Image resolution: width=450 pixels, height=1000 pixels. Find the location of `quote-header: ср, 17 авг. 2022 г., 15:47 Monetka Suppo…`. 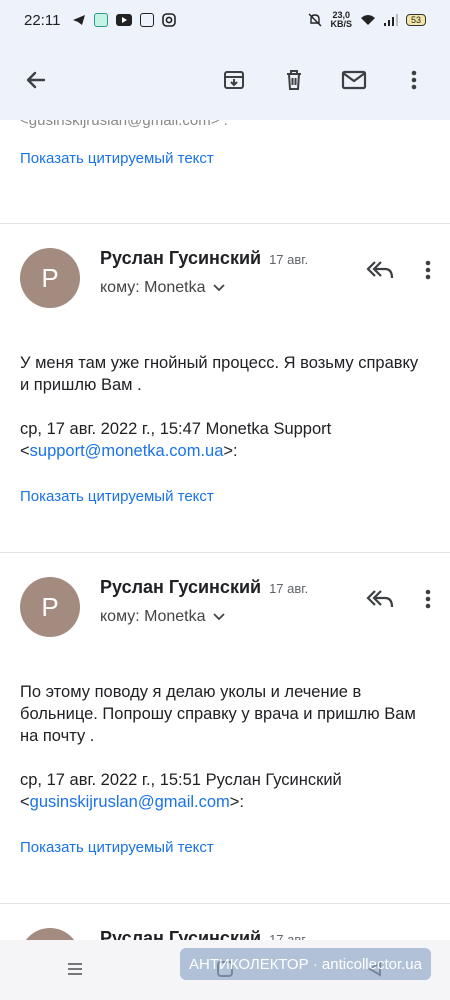

quote-header: ср, 17 авг. 2022 г., 15:47 Monetka Suppo… is located at coordinates (176, 440).